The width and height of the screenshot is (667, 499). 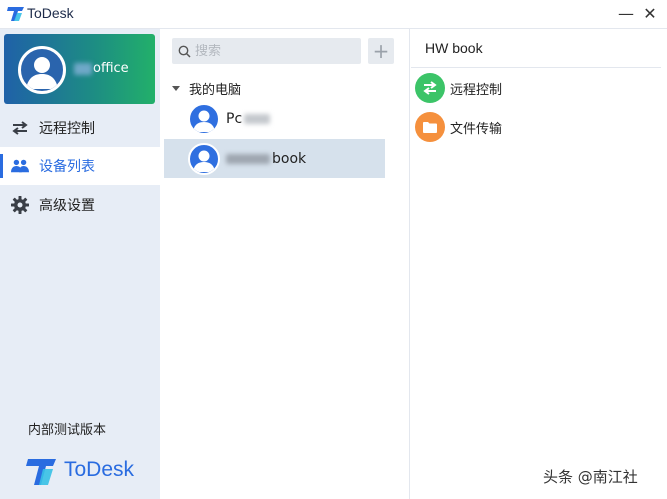 I want to click on profile-name: office, so click(x=101, y=68).